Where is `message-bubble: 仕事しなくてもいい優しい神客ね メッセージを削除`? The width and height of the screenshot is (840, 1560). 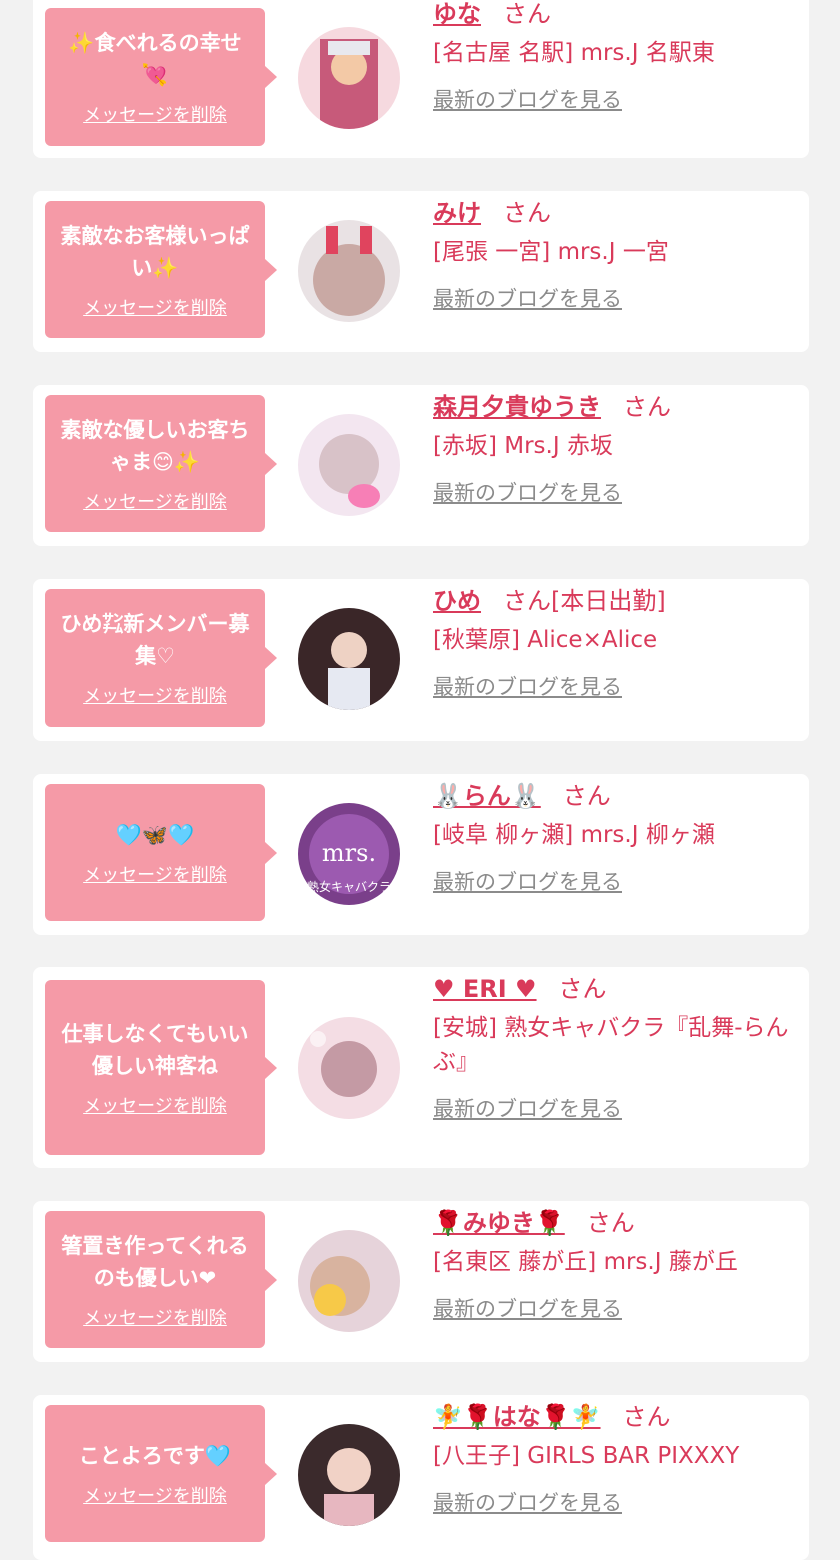 message-bubble: 仕事しなくてもいい優しい神客ね メッセージを削除 is located at coordinates (161, 1067).